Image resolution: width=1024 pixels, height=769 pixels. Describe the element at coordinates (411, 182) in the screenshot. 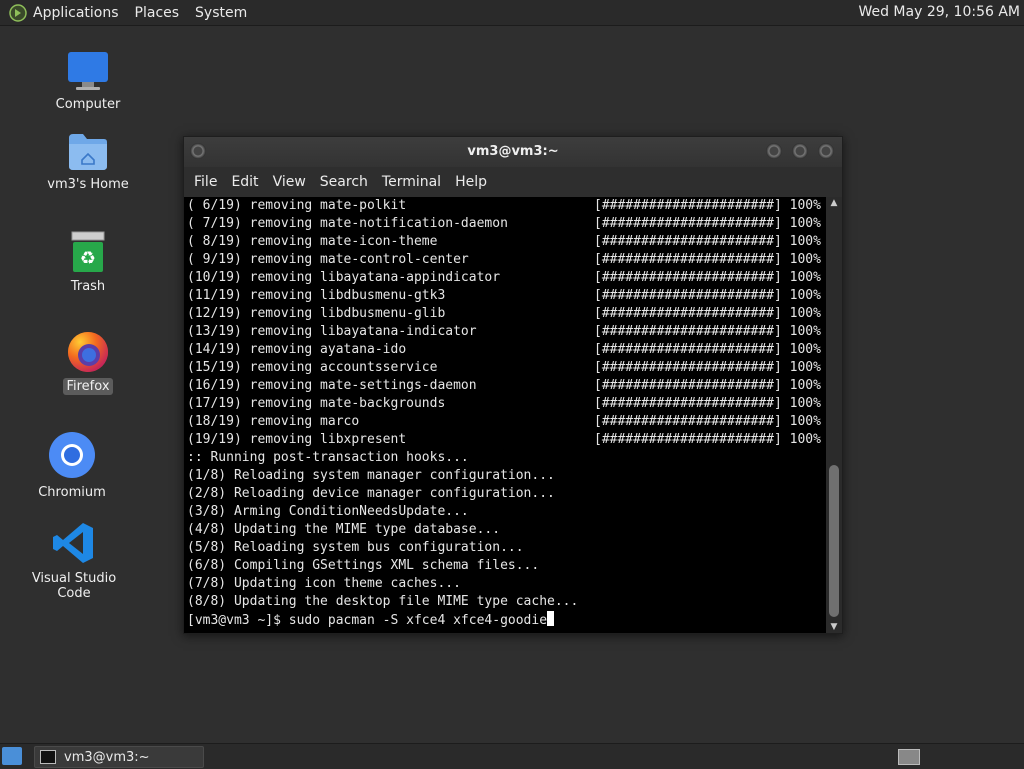

I see `menu-terminal: Terminal` at that location.